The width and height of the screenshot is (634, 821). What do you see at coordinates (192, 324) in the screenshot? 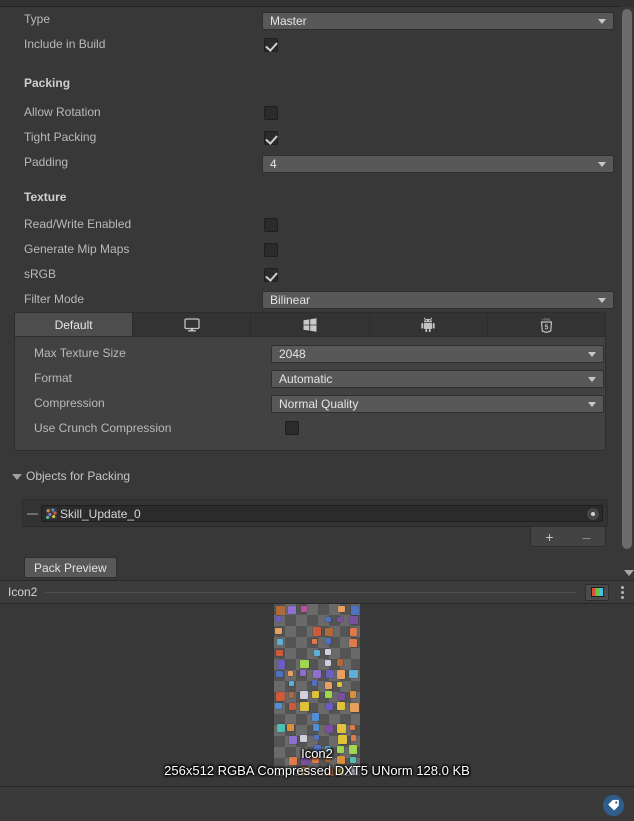
I see `tab-standalone` at bounding box center [192, 324].